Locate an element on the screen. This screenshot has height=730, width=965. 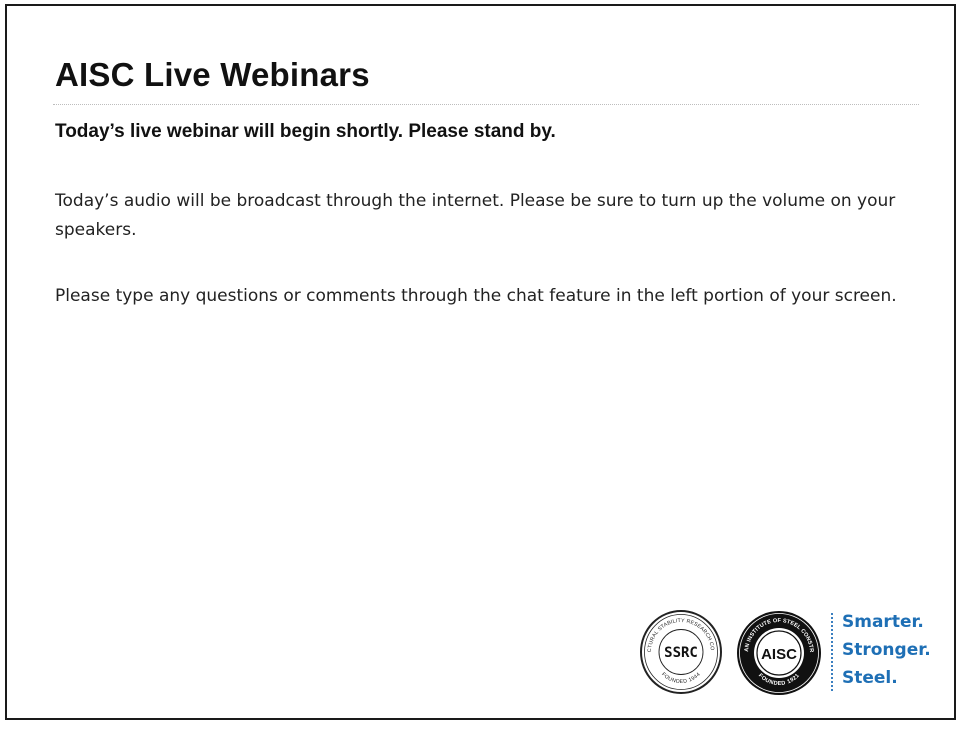
aisc-center-text: AISC is located at coordinates (779, 654).